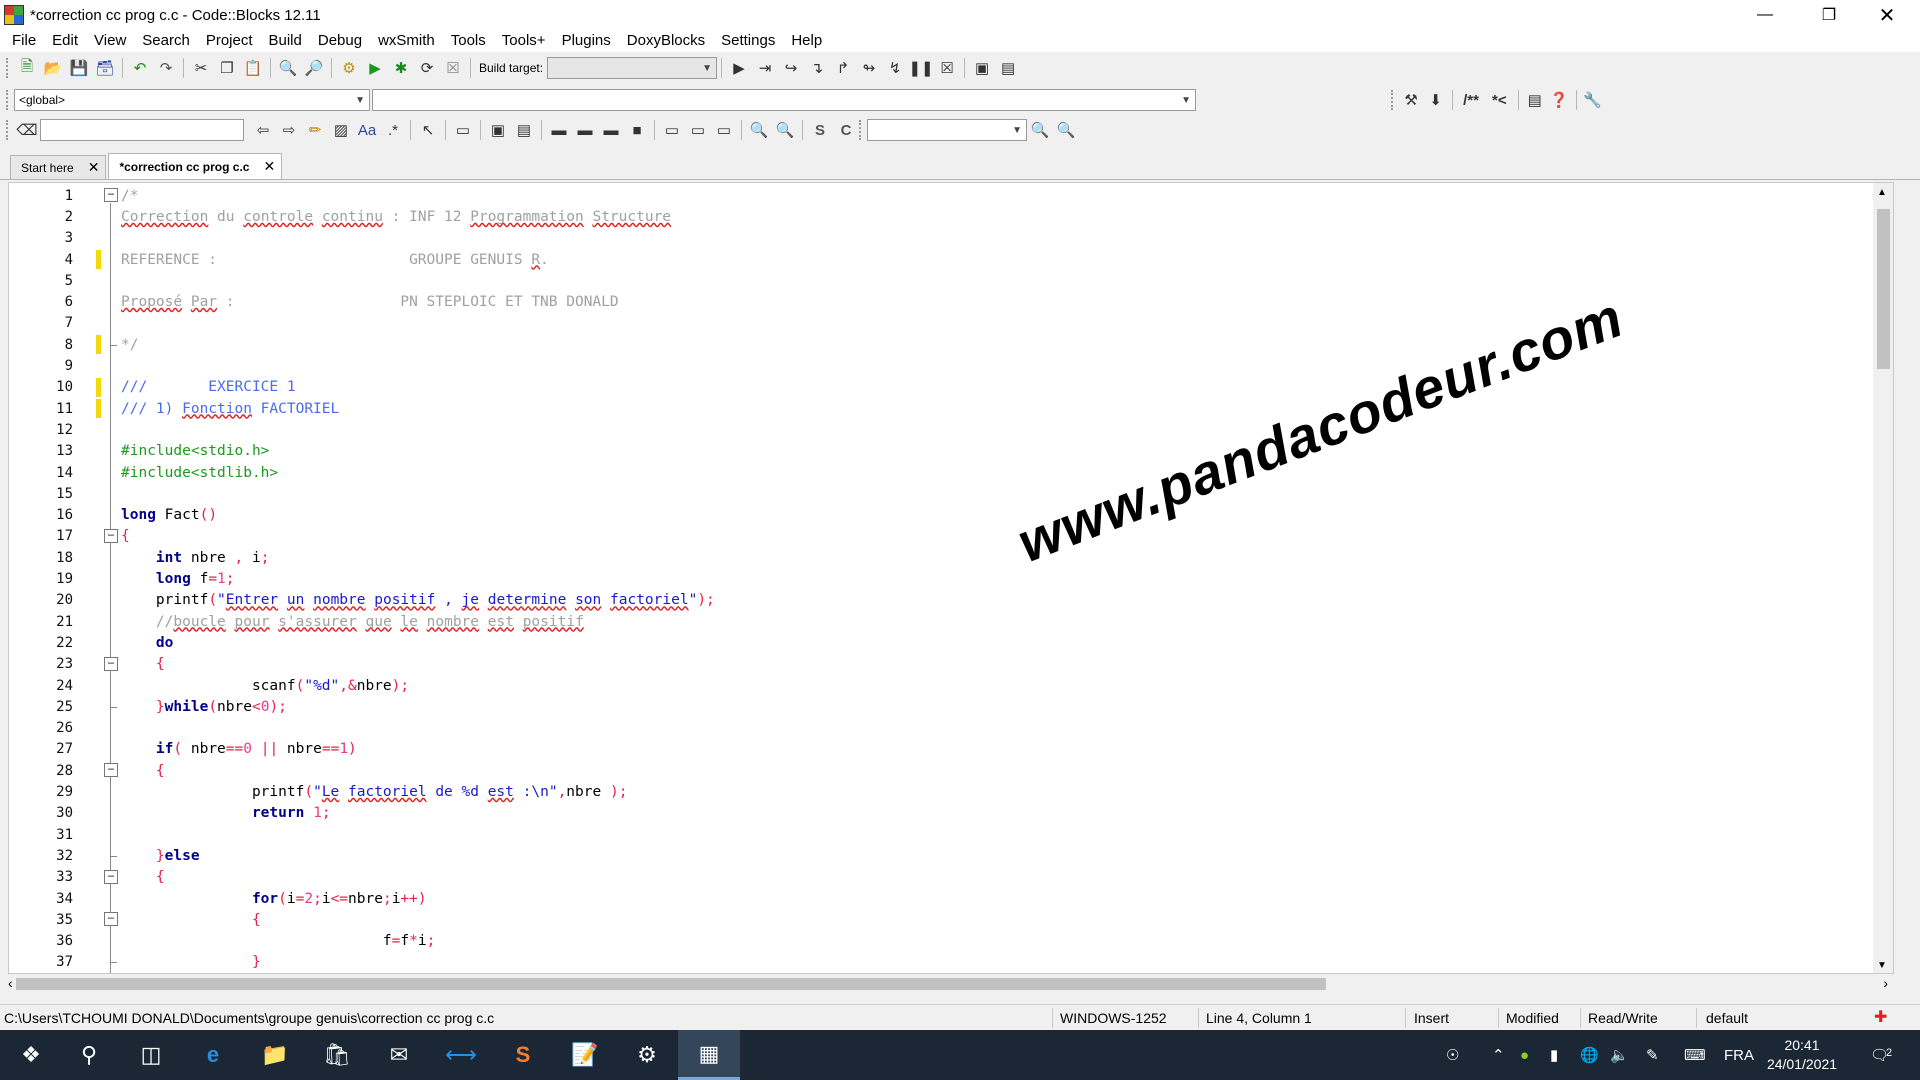 This screenshot has width=1920, height=1080. I want to click on code-line: 30 return 1;, so click(939, 813).